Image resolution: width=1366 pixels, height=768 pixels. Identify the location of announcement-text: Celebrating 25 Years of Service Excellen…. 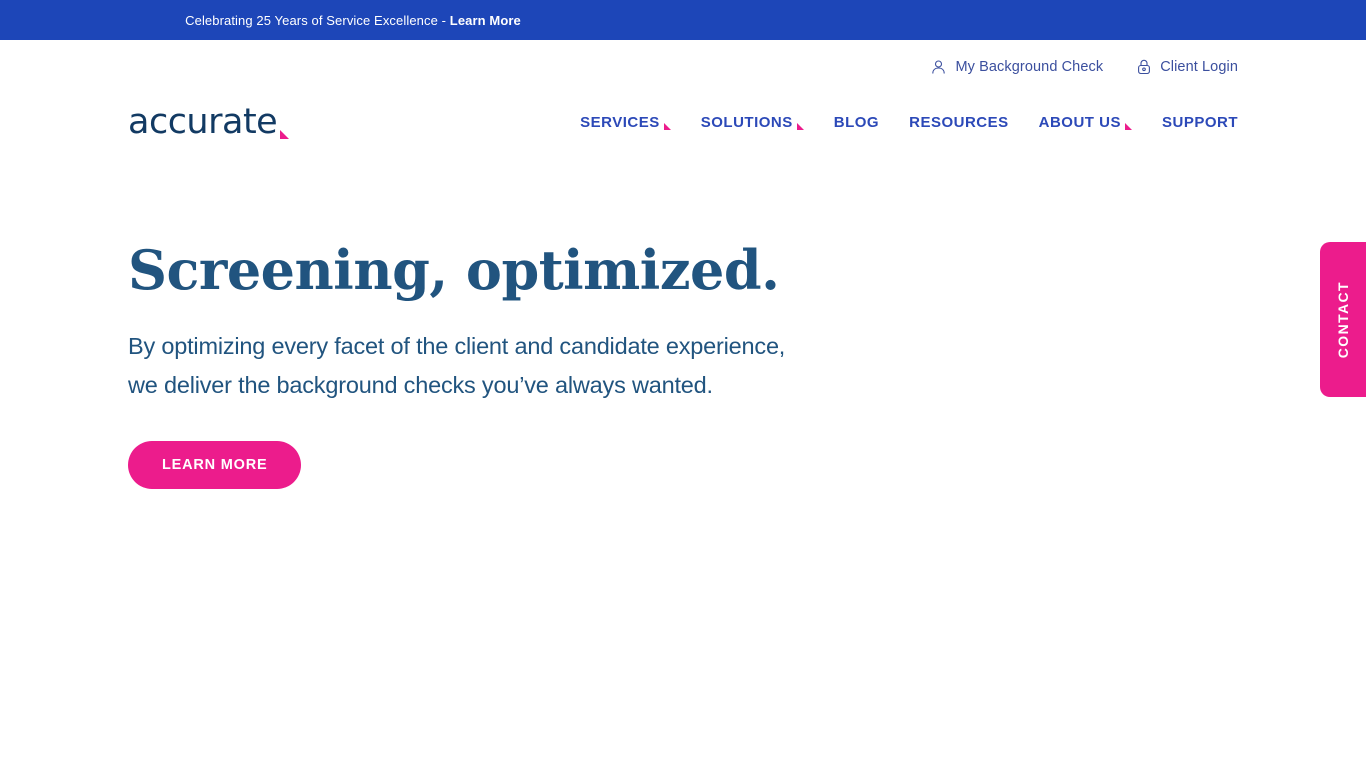
(353, 20).